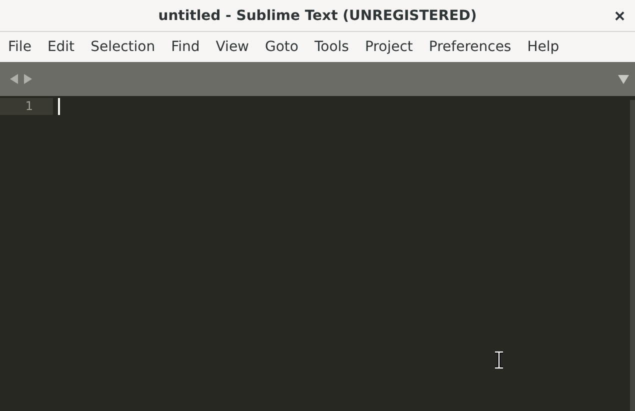 This screenshot has width=635, height=411. Describe the element at coordinates (21, 79) in the screenshot. I see `tab-navigation-arrows-icon` at that location.